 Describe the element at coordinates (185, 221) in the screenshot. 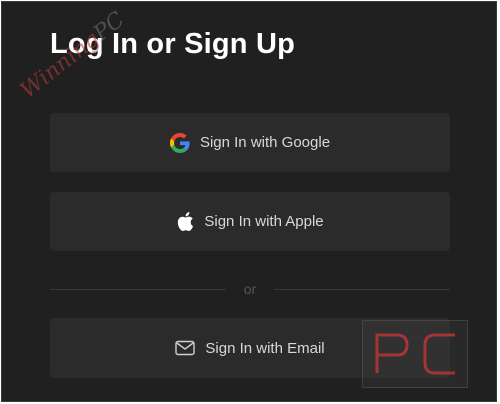

I see `apple-icon` at that location.